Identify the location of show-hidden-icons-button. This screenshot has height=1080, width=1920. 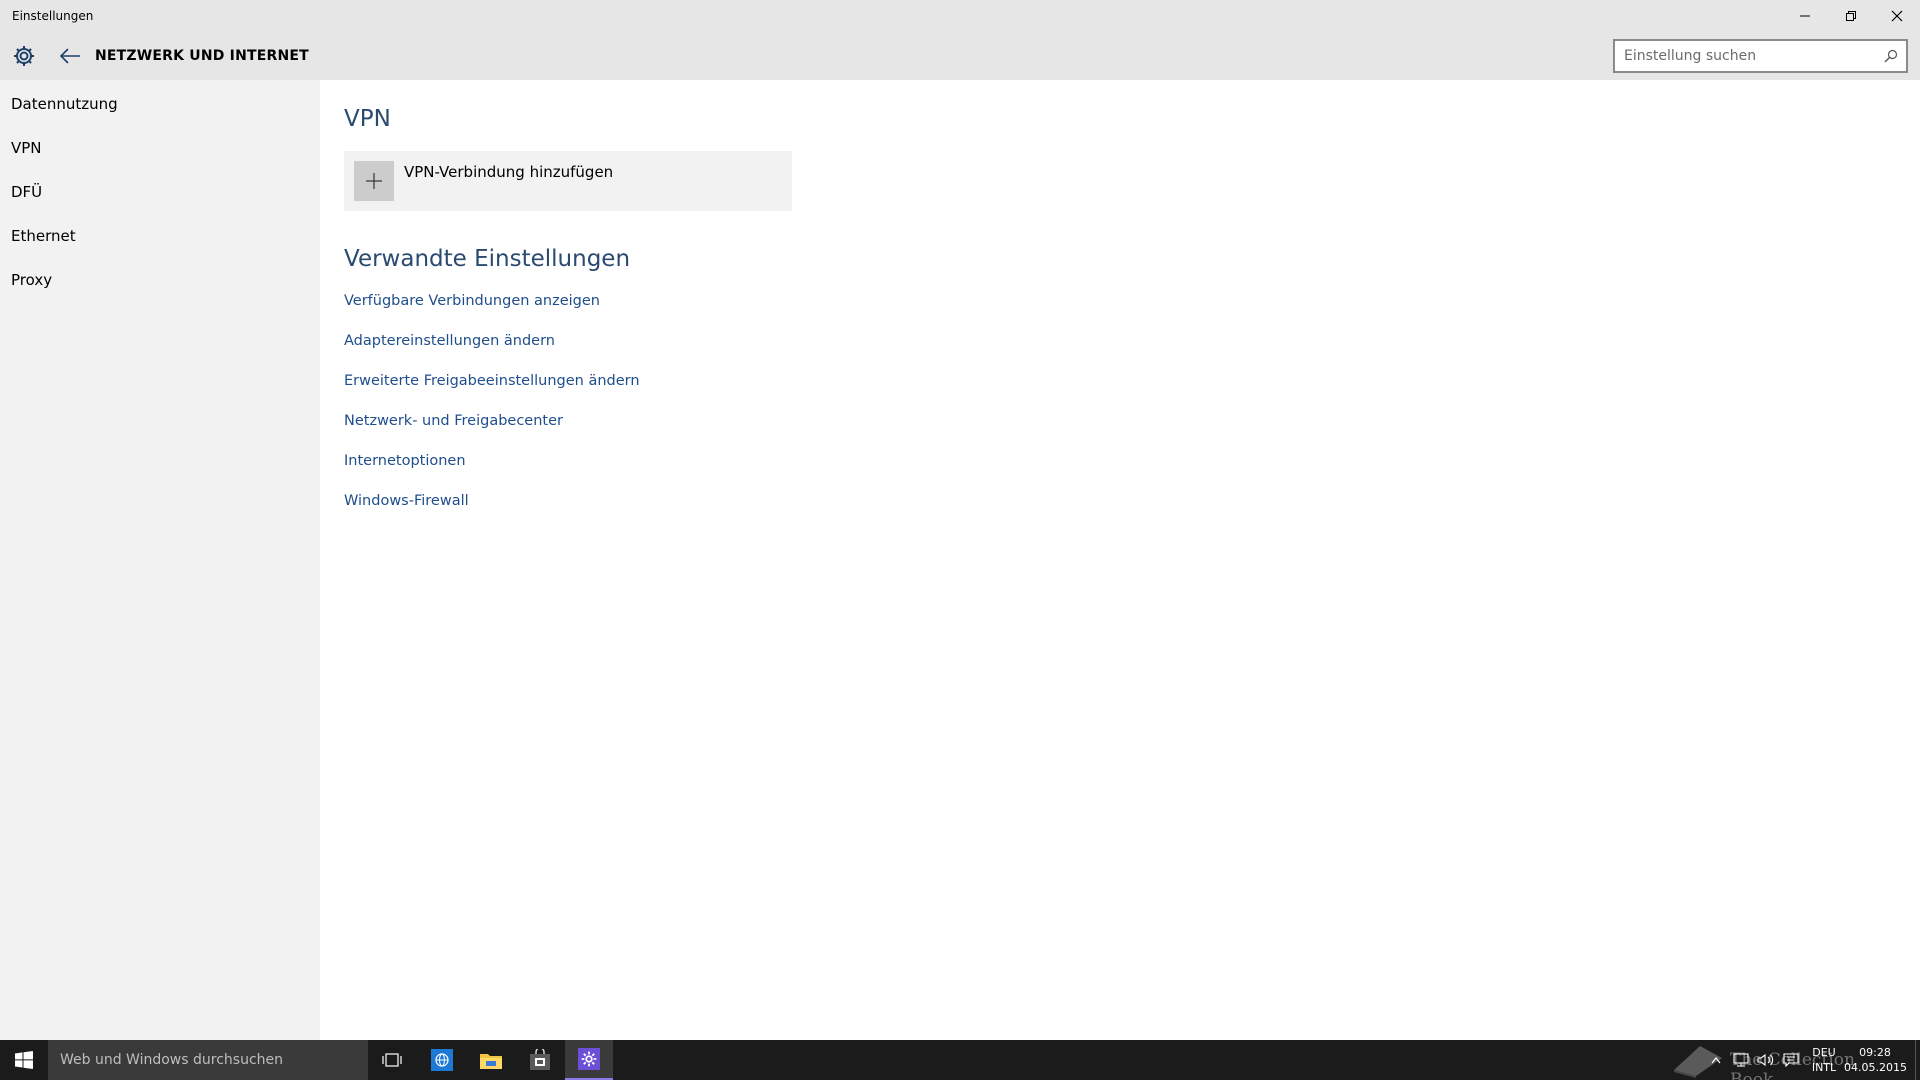
(1716, 1060).